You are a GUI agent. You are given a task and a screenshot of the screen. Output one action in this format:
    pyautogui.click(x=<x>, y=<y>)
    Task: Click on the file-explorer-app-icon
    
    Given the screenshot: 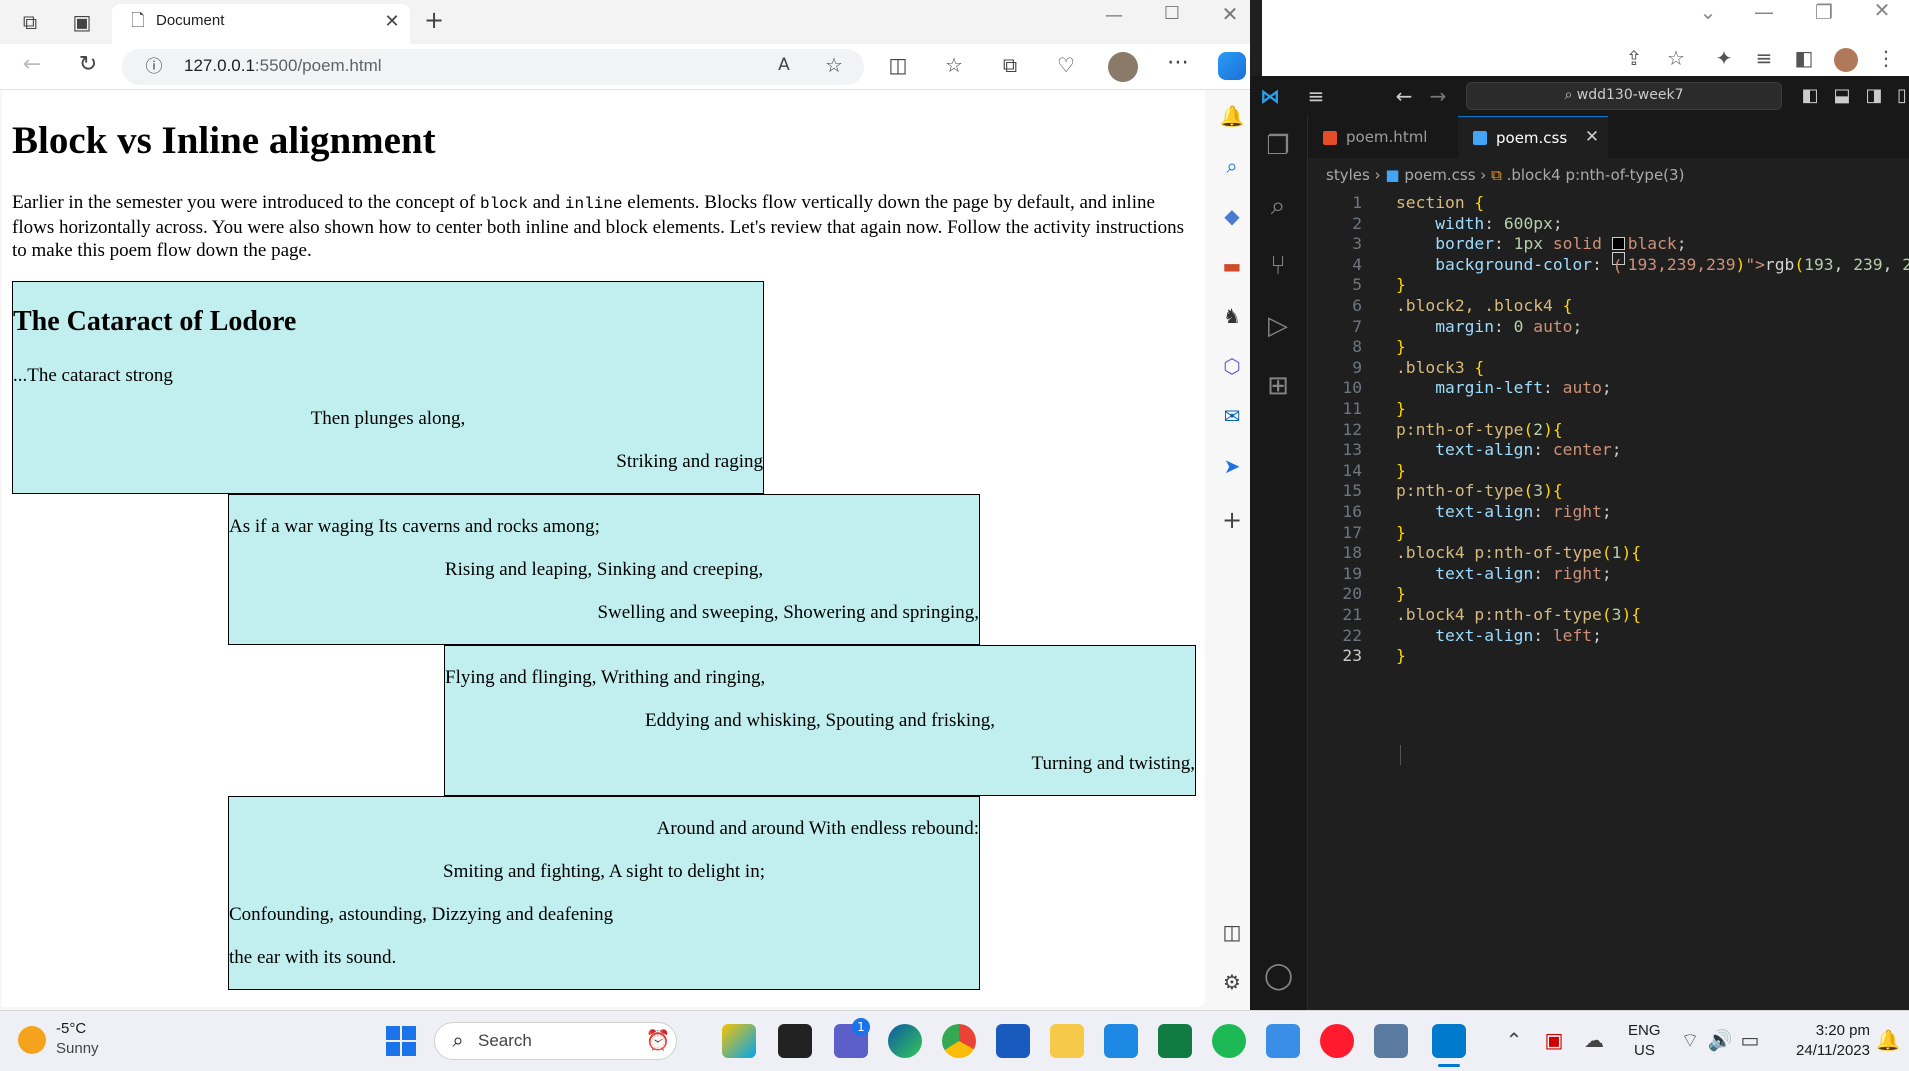 What is the action you would take?
    pyautogui.click(x=1067, y=1041)
    